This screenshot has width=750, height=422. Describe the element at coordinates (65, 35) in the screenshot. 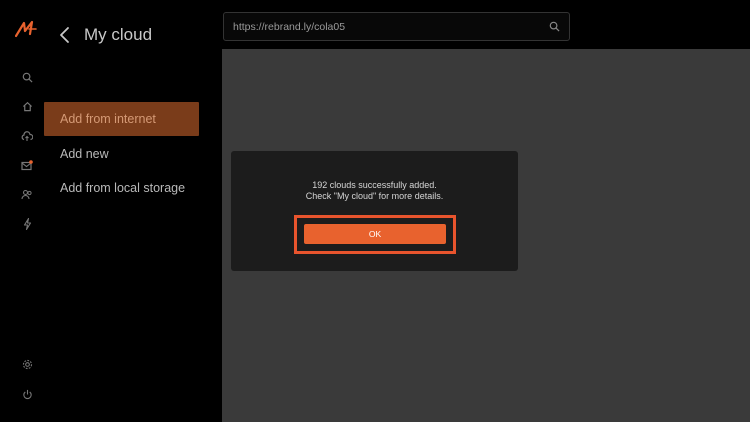

I see `back-arrow-icon` at that location.